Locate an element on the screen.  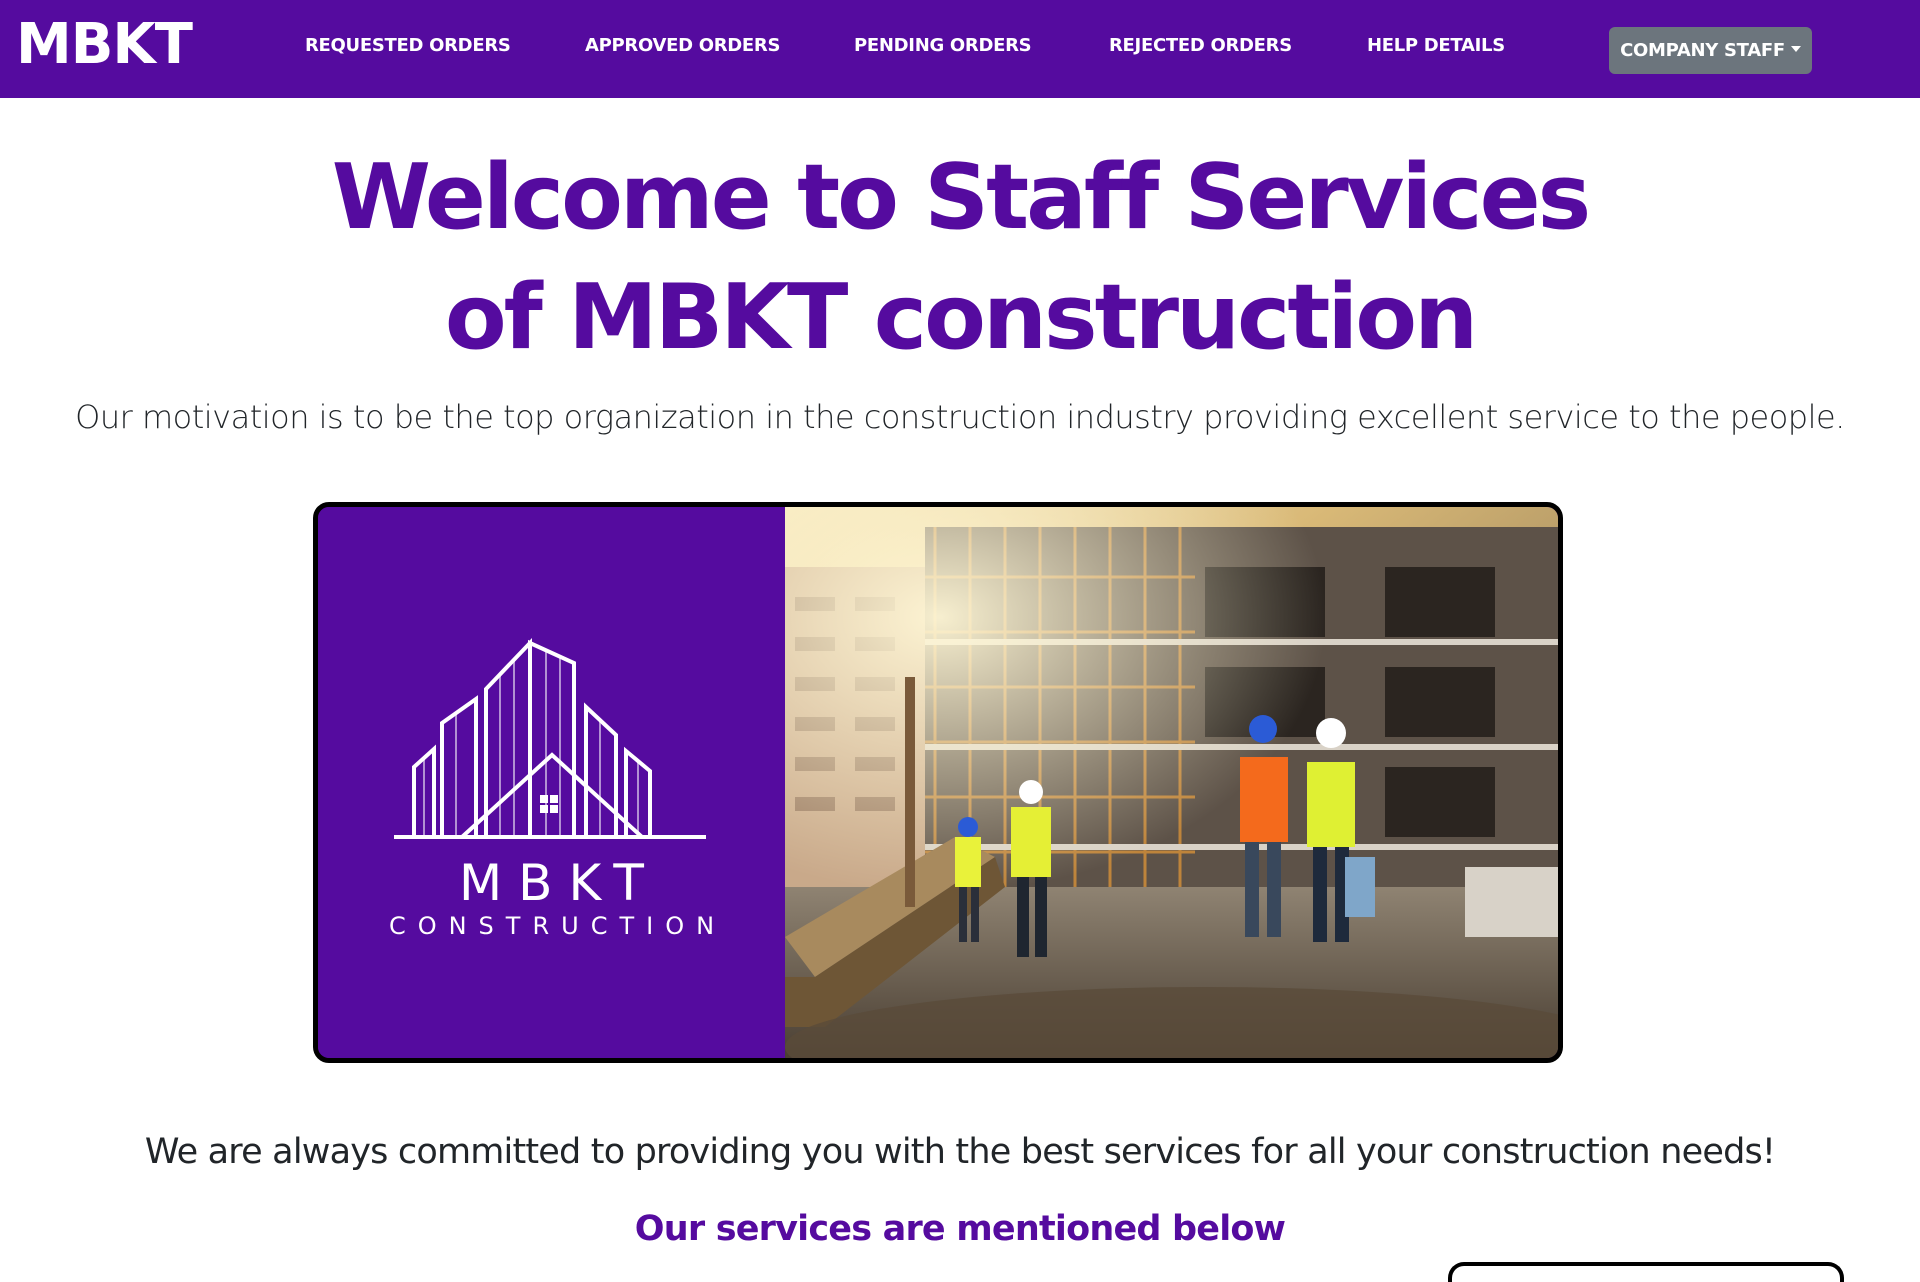
logo-subtitle: CONSTRUCTION is located at coordinates (557, 926).